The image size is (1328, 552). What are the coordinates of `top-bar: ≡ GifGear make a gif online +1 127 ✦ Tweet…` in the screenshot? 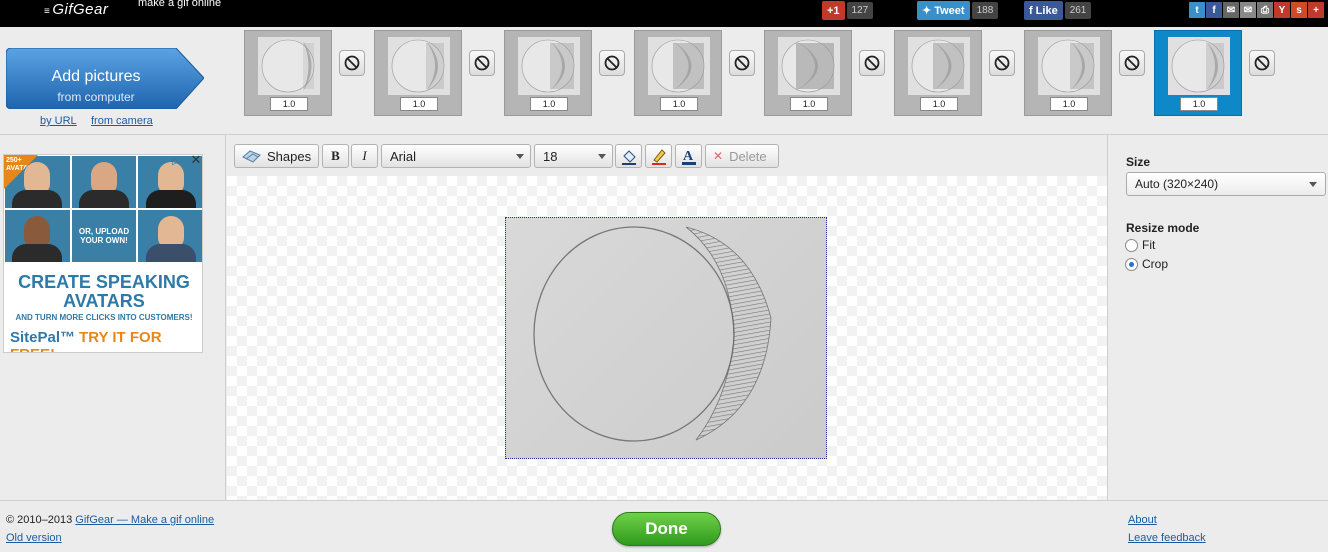 It's located at (664, 13).